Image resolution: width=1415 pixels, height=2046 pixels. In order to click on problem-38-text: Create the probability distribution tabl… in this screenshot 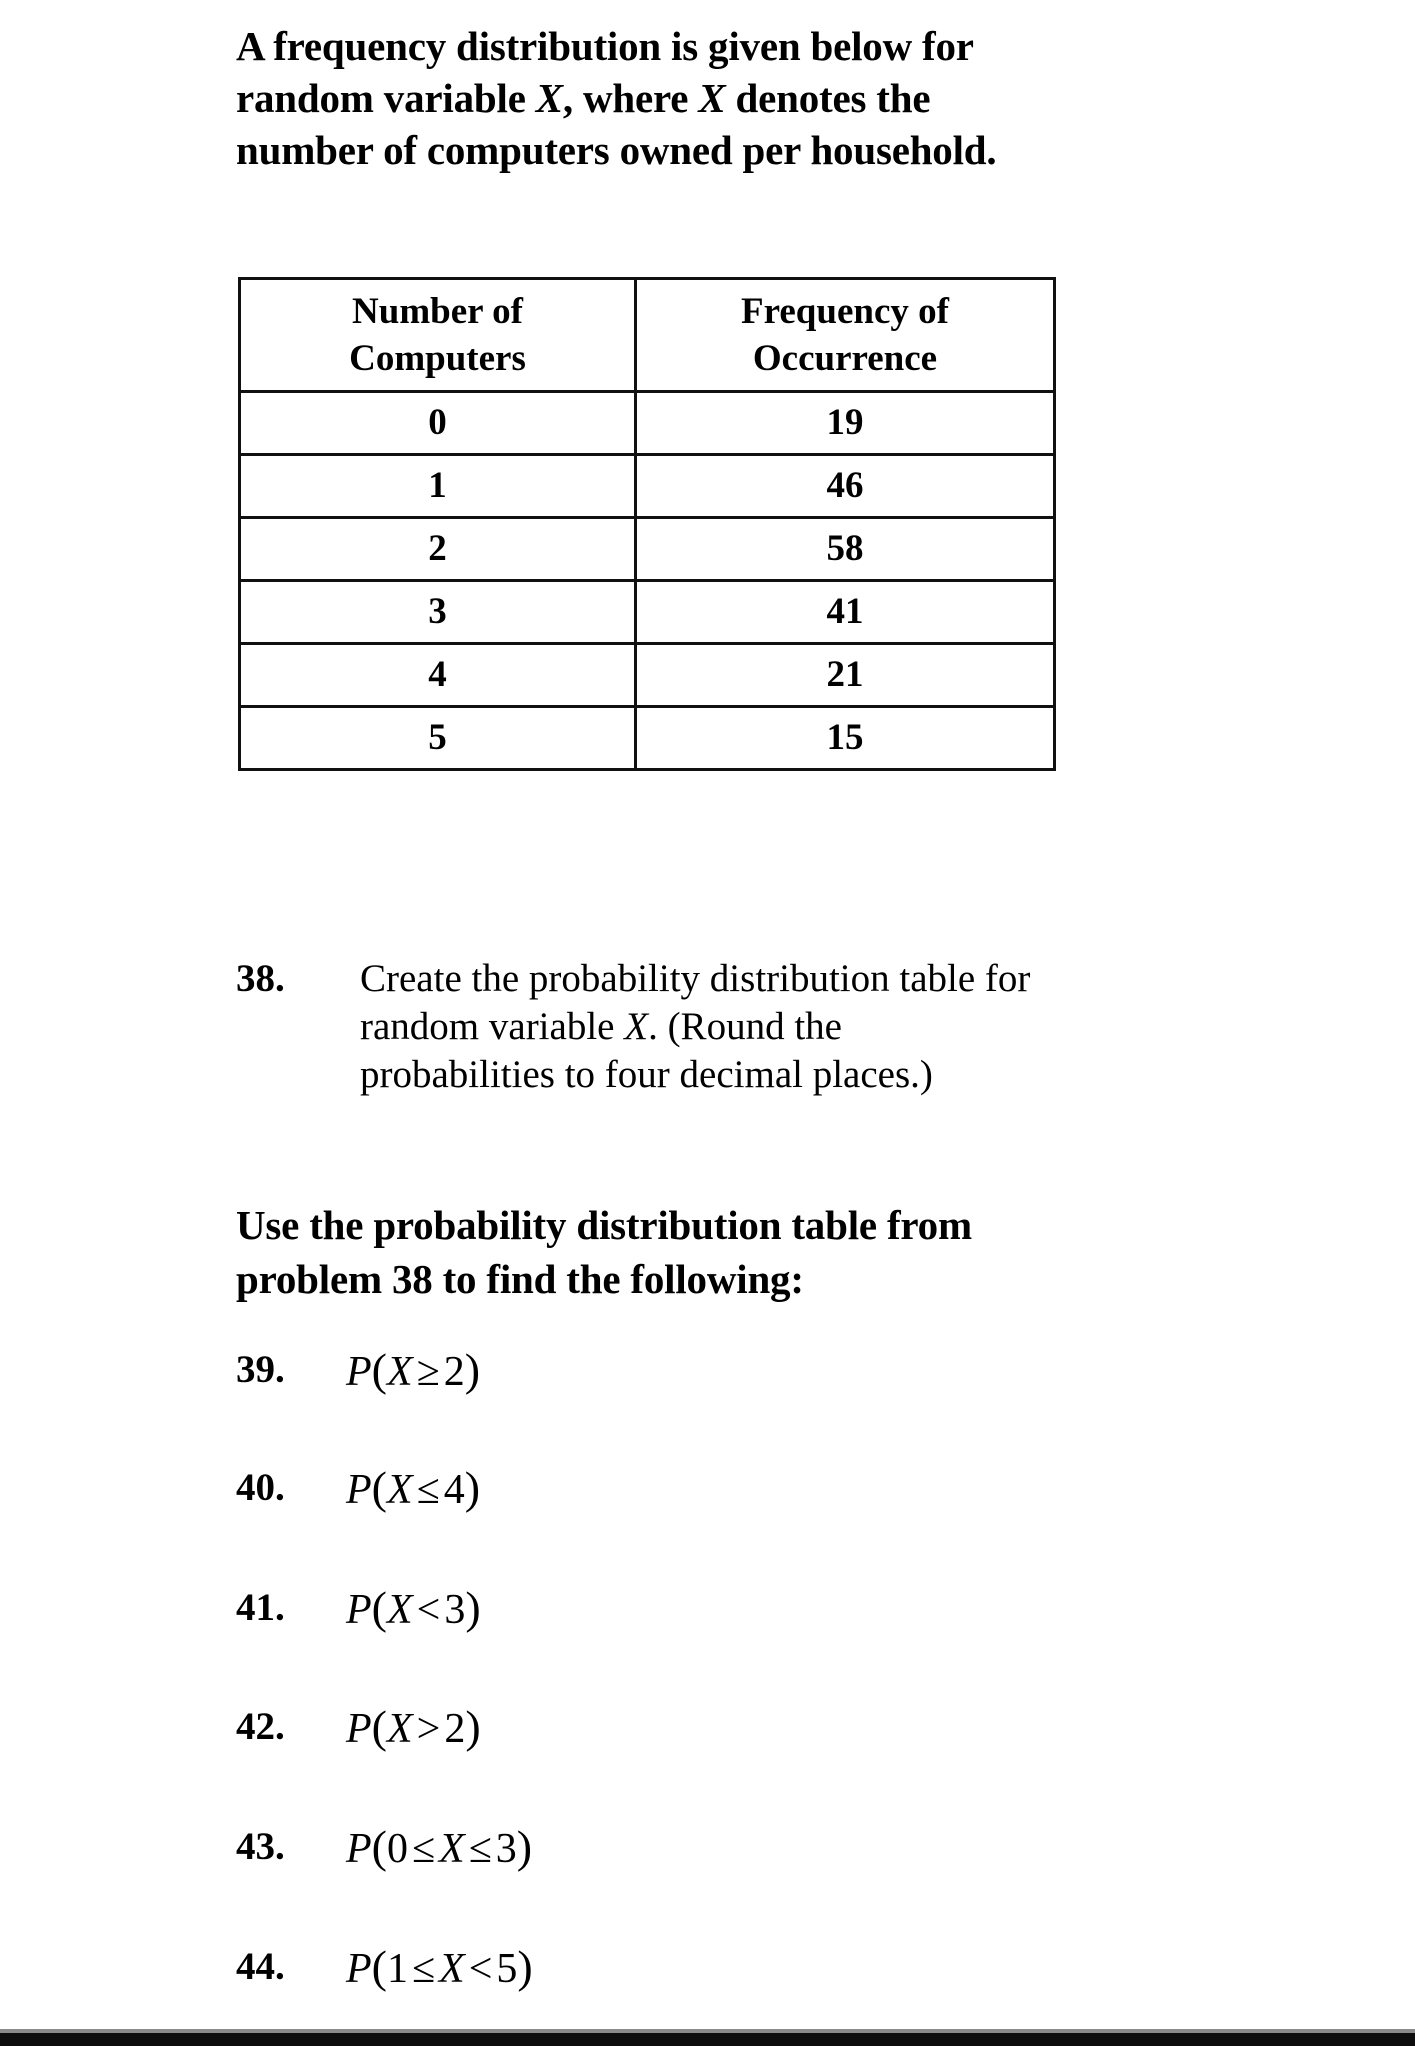, I will do `click(843, 1027)`.